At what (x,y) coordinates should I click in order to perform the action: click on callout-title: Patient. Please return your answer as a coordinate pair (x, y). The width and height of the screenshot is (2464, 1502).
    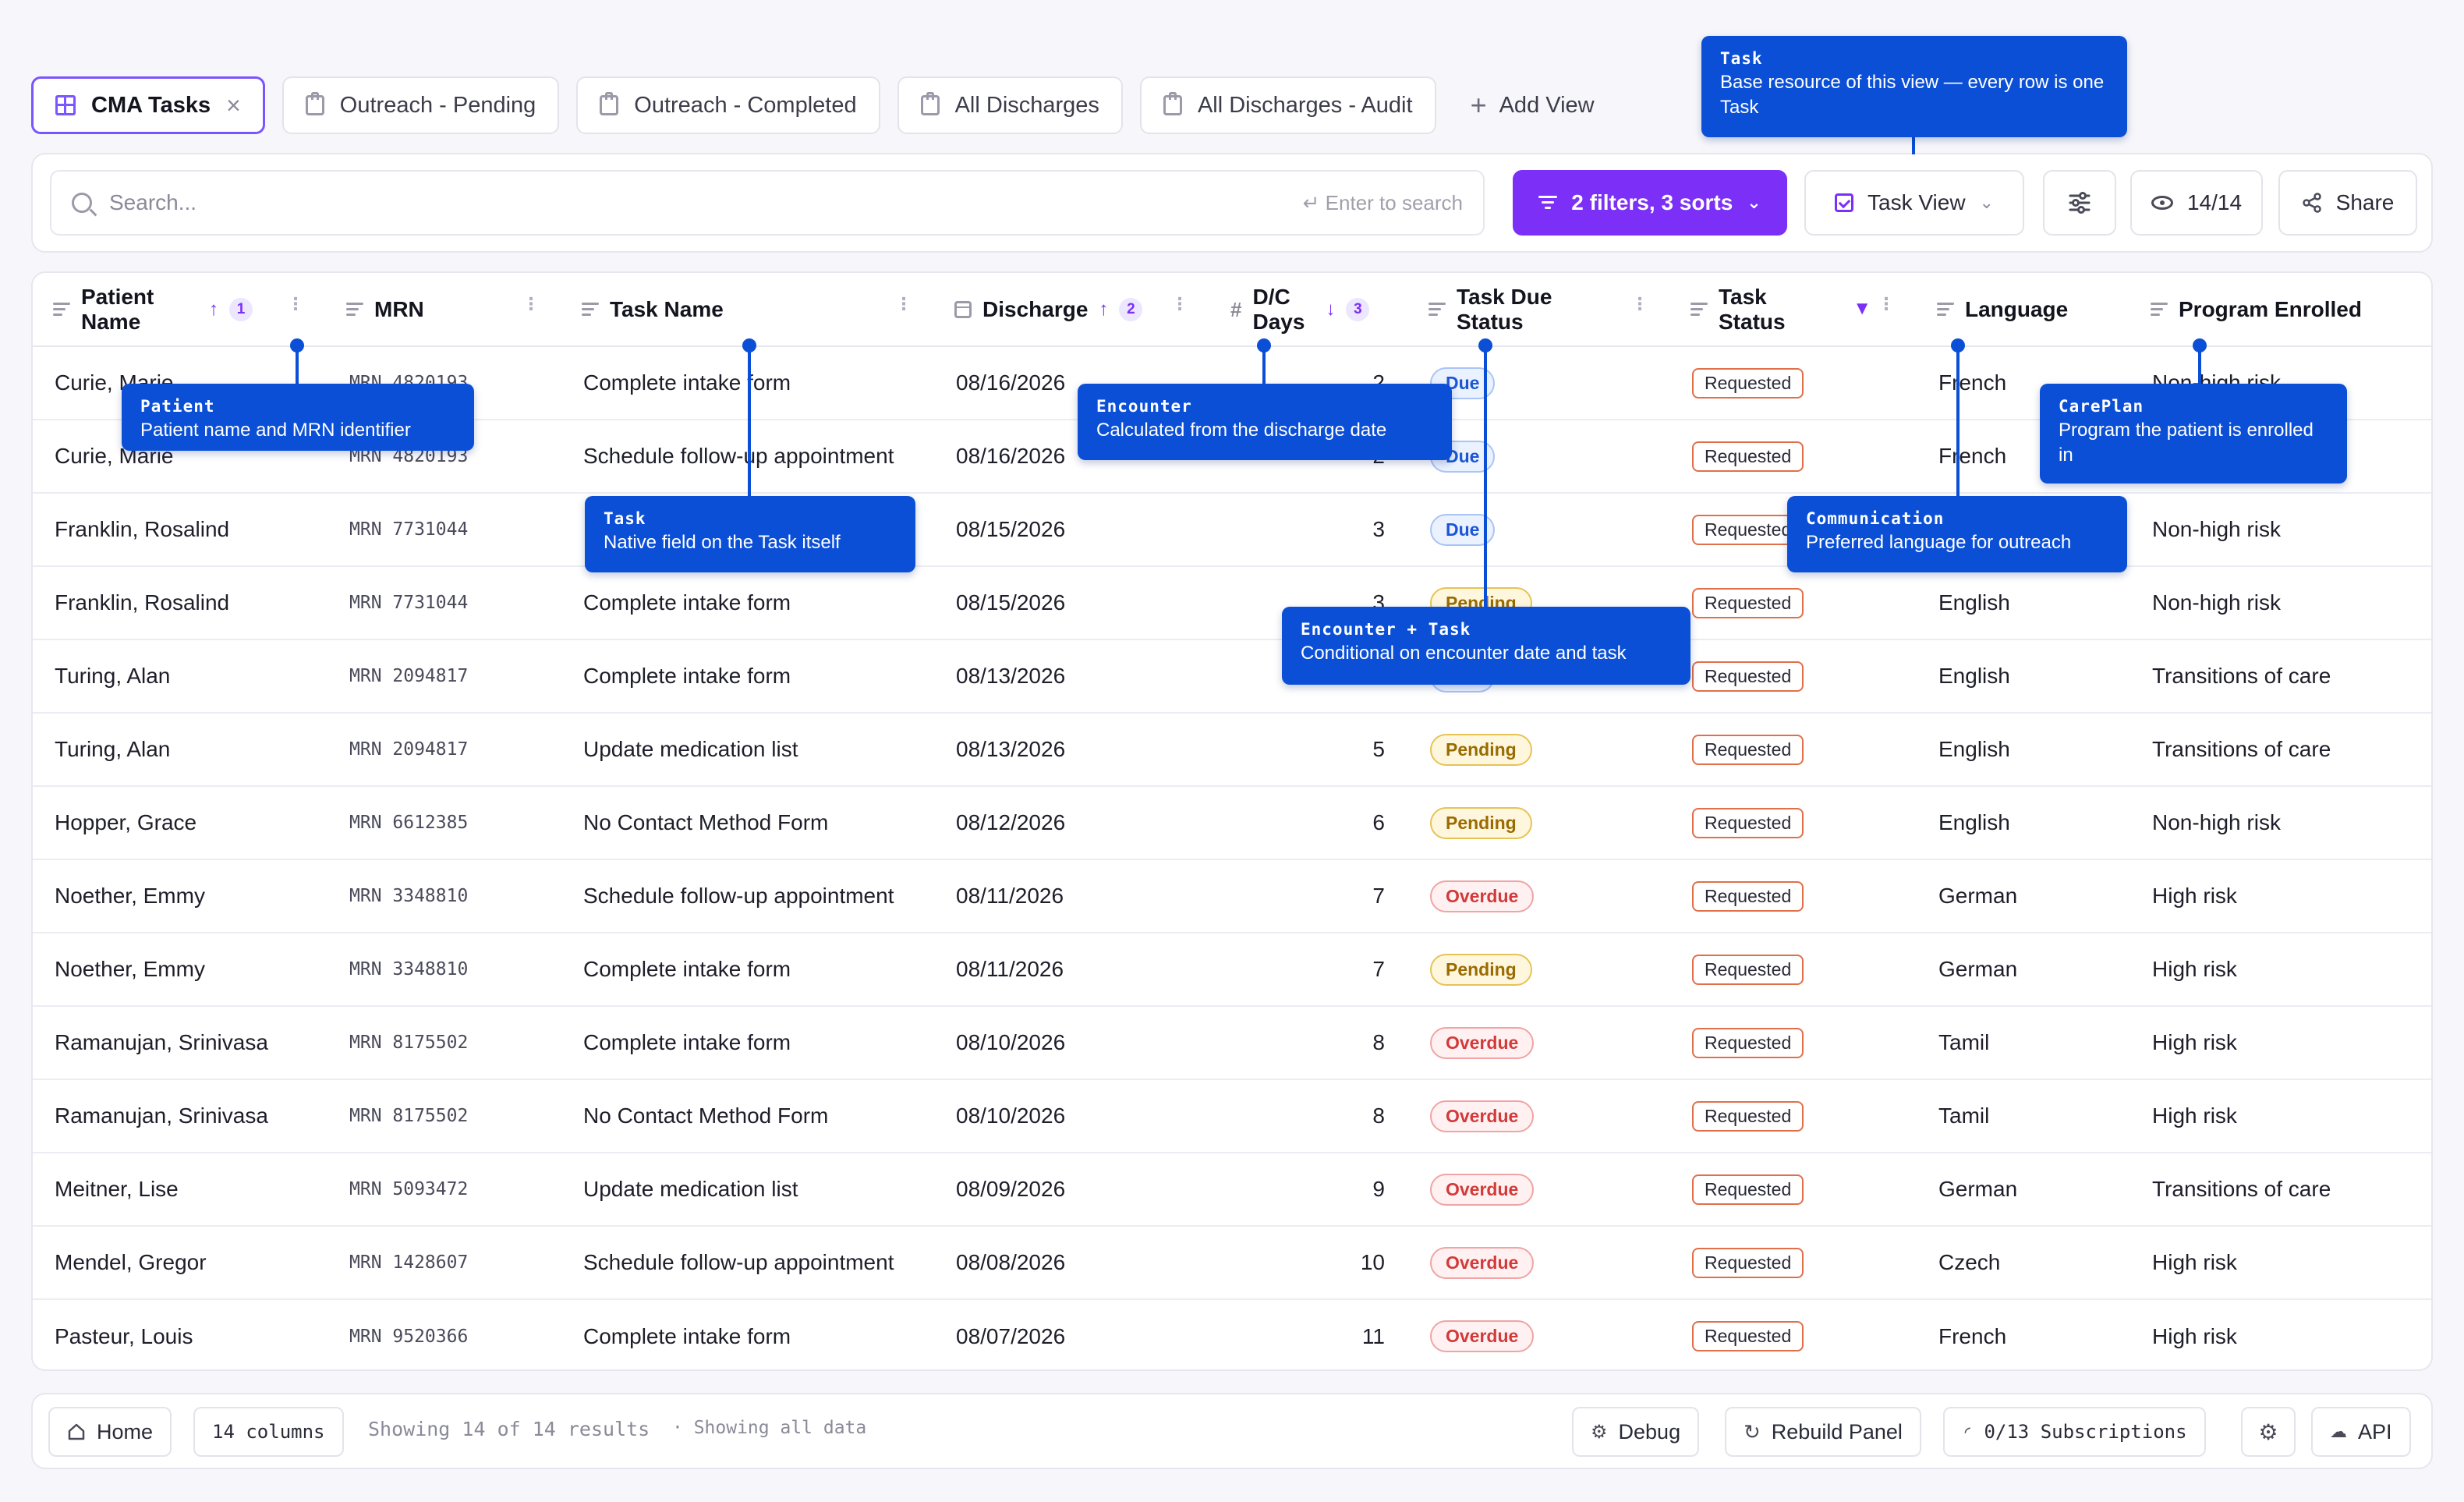
    Looking at the image, I should click on (178, 407).